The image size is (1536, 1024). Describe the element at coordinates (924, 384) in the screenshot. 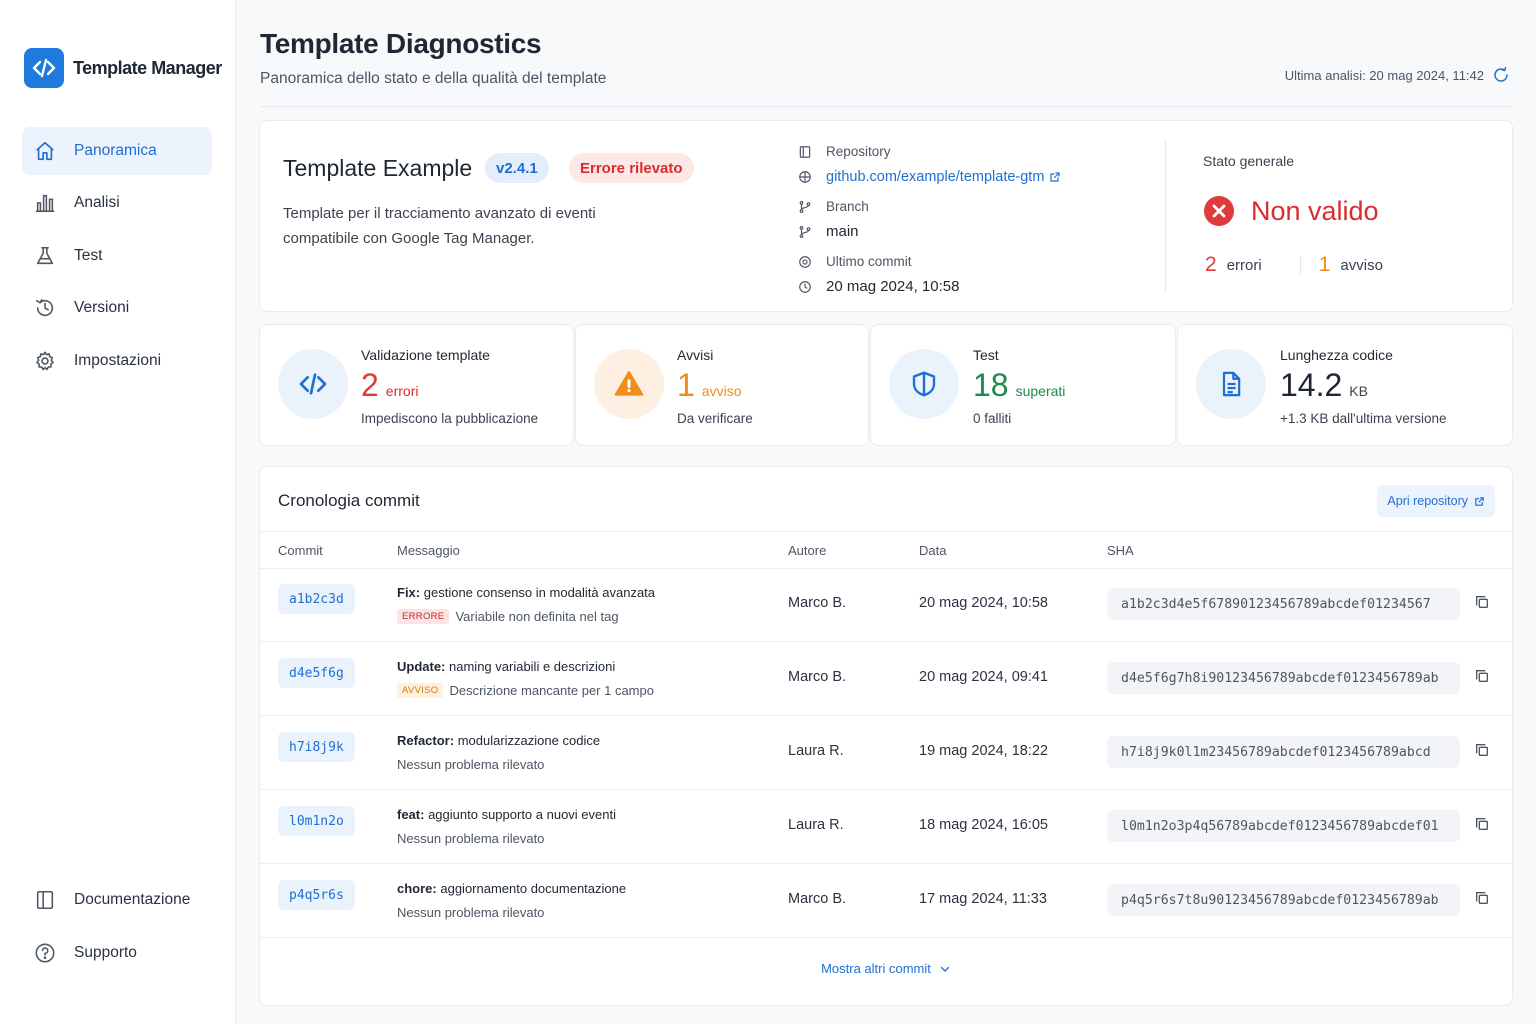

I see `shield-icon` at that location.